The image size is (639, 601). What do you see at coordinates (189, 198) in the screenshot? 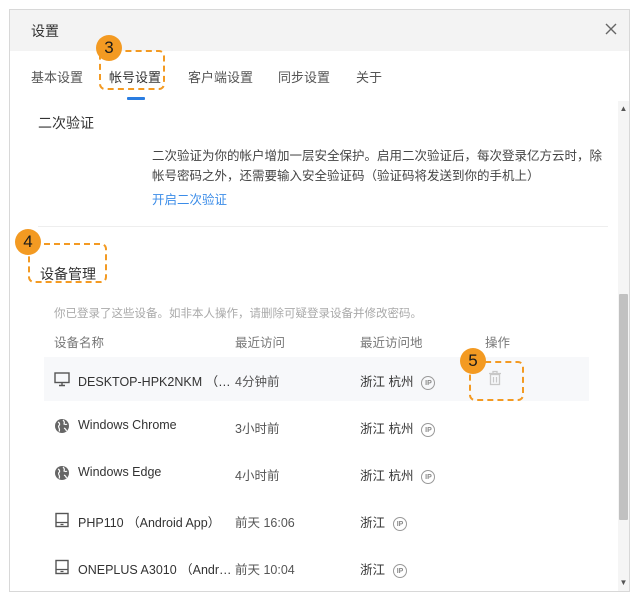
I see `enable-two-factor-link: 开启二次验证` at bounding box center [189, 198].